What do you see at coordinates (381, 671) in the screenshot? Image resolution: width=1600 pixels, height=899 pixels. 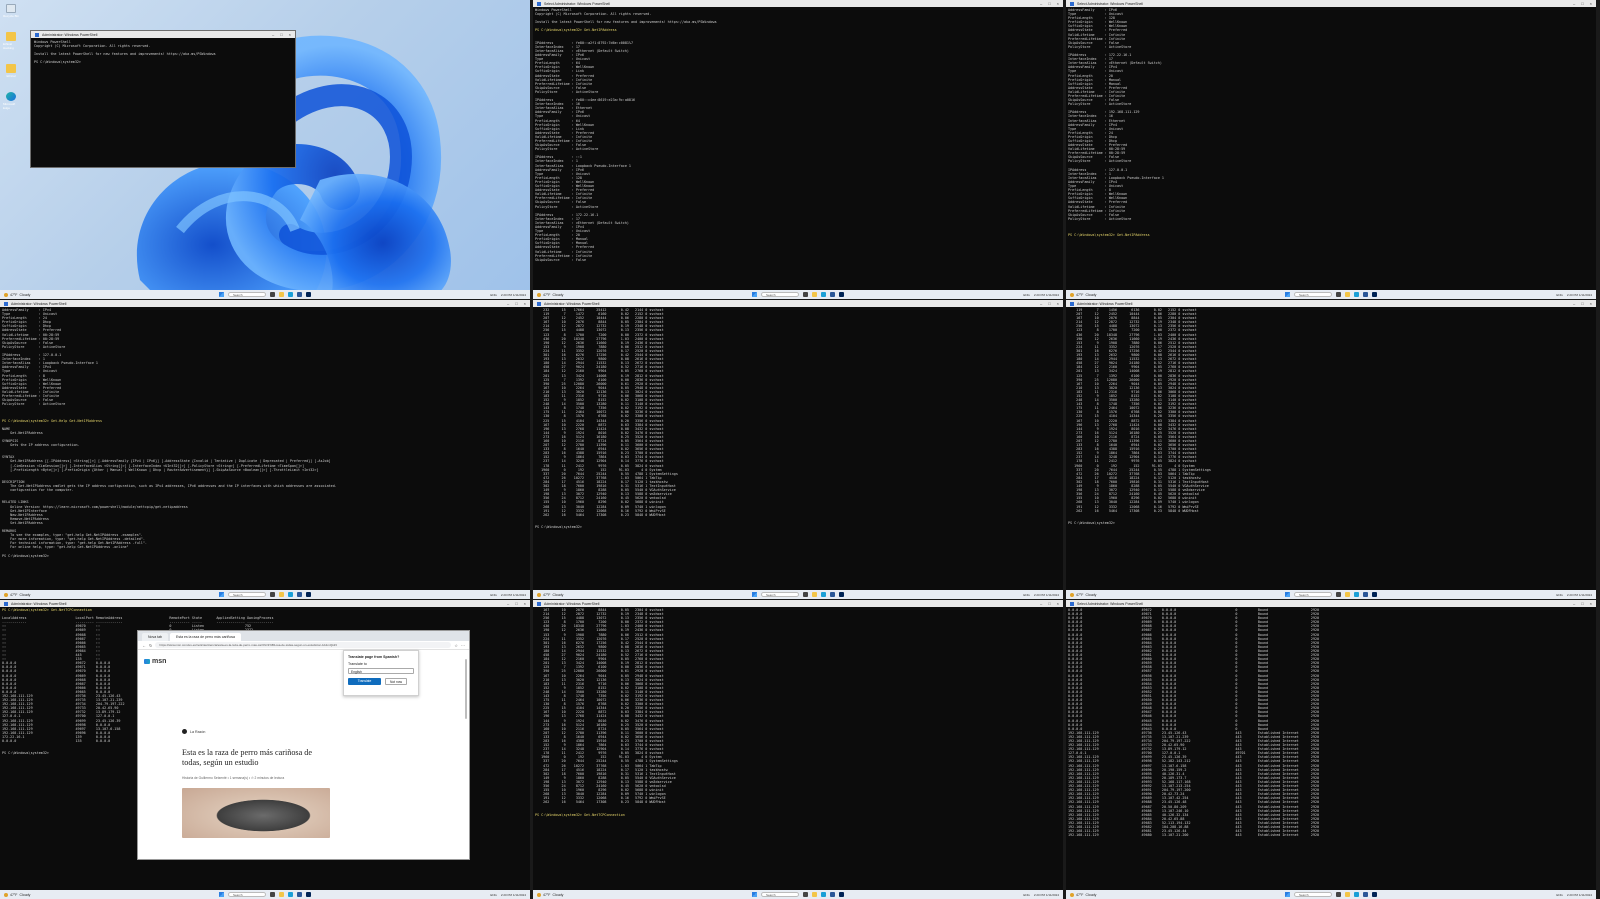 I see `translate-language-select: English` at bounding box center [381, 671].